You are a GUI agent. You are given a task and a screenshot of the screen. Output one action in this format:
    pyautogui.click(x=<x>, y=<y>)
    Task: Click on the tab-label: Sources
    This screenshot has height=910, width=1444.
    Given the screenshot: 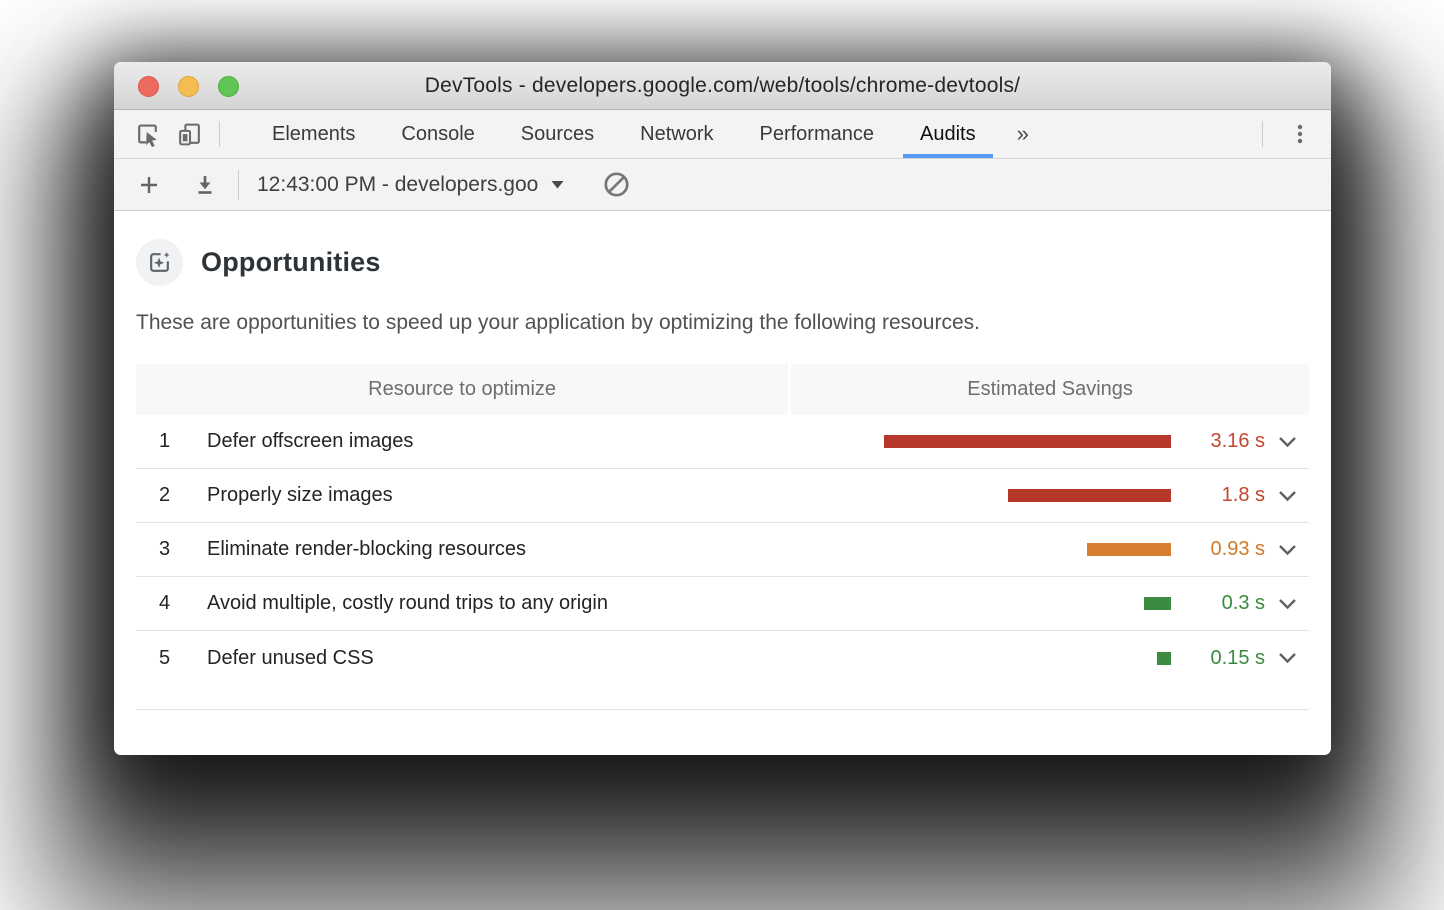 What is the action you would take?
    pyautogui.click(x=557, y=133)
    